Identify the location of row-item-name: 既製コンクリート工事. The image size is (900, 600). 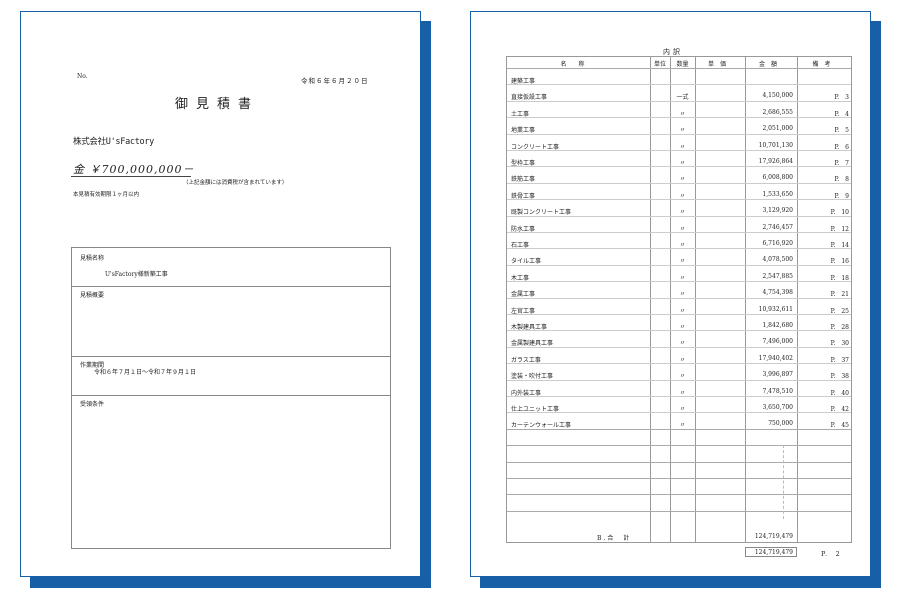
(541, 213).